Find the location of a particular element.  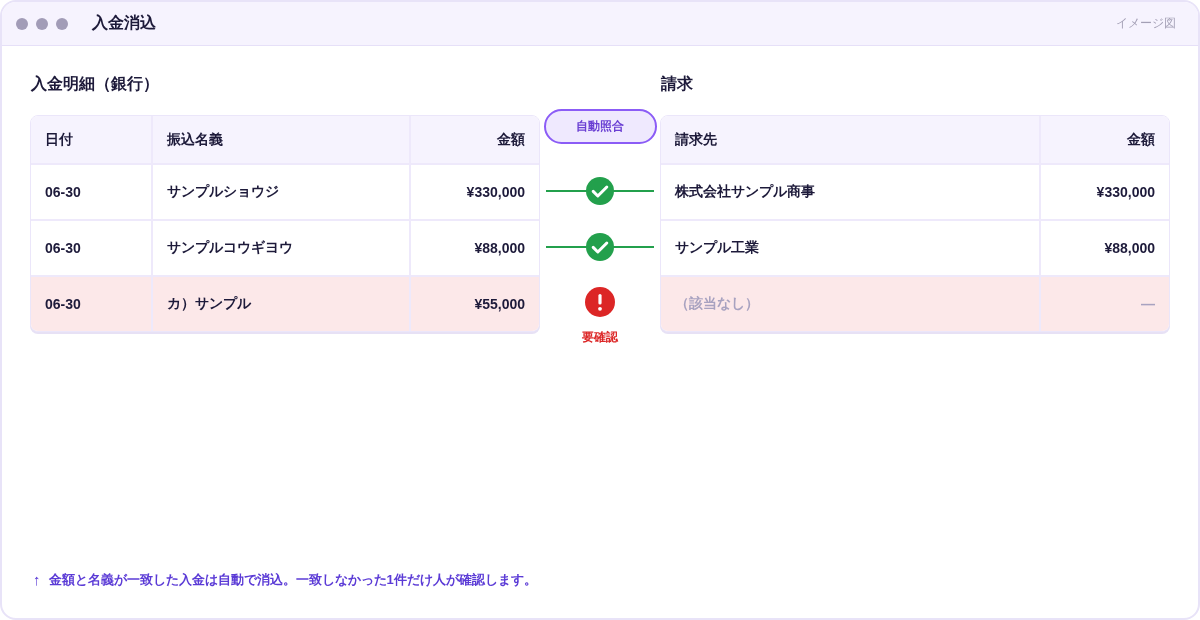

column-header: 請求先 is located at coordinates (696, 139).